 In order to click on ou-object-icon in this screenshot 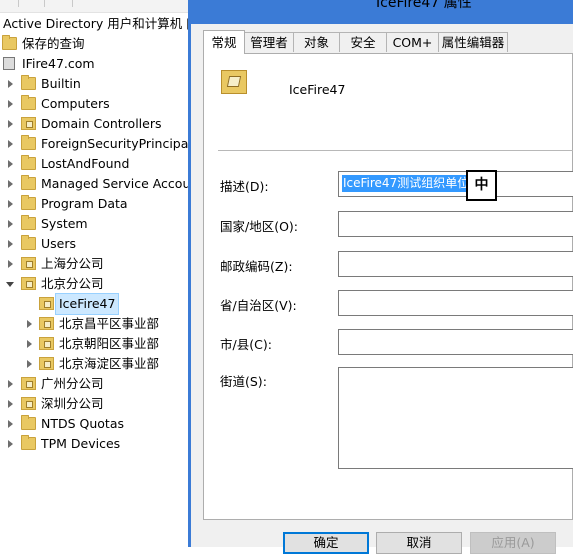, I will do `click(234, 82)`.